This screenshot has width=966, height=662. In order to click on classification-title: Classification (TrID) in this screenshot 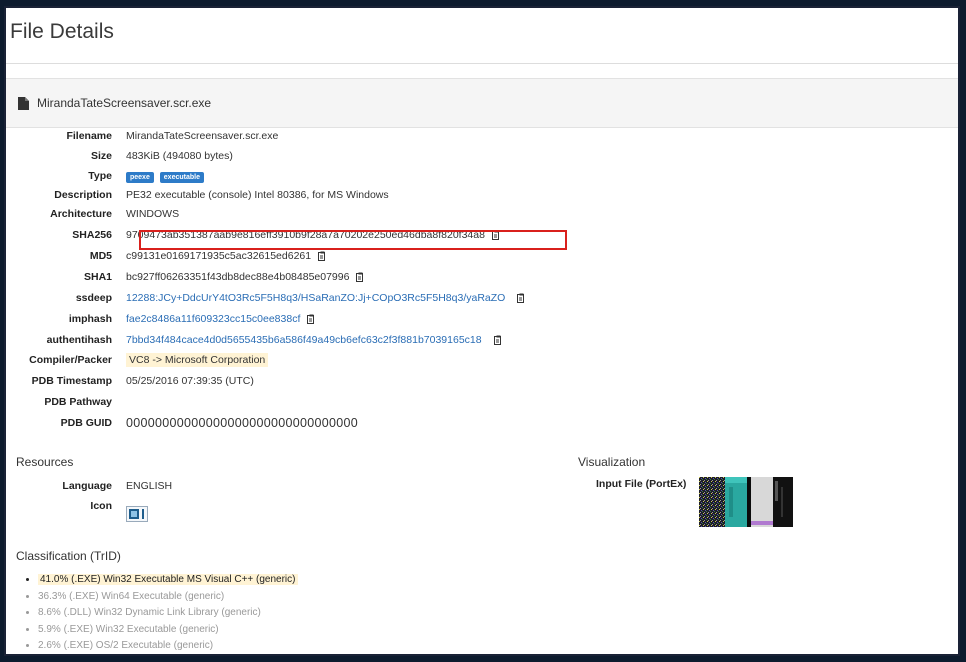, I will do `click(68, 556)`.